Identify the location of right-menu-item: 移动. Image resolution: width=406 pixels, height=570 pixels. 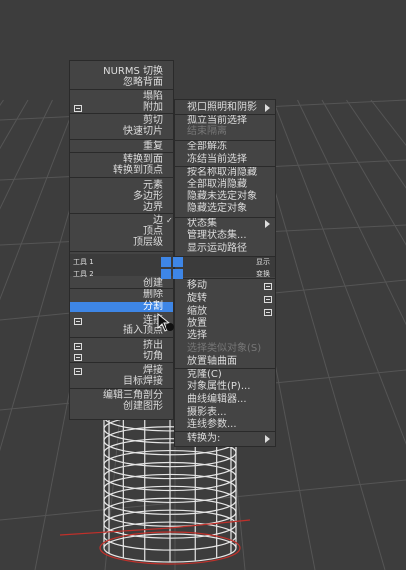
(225, 286).